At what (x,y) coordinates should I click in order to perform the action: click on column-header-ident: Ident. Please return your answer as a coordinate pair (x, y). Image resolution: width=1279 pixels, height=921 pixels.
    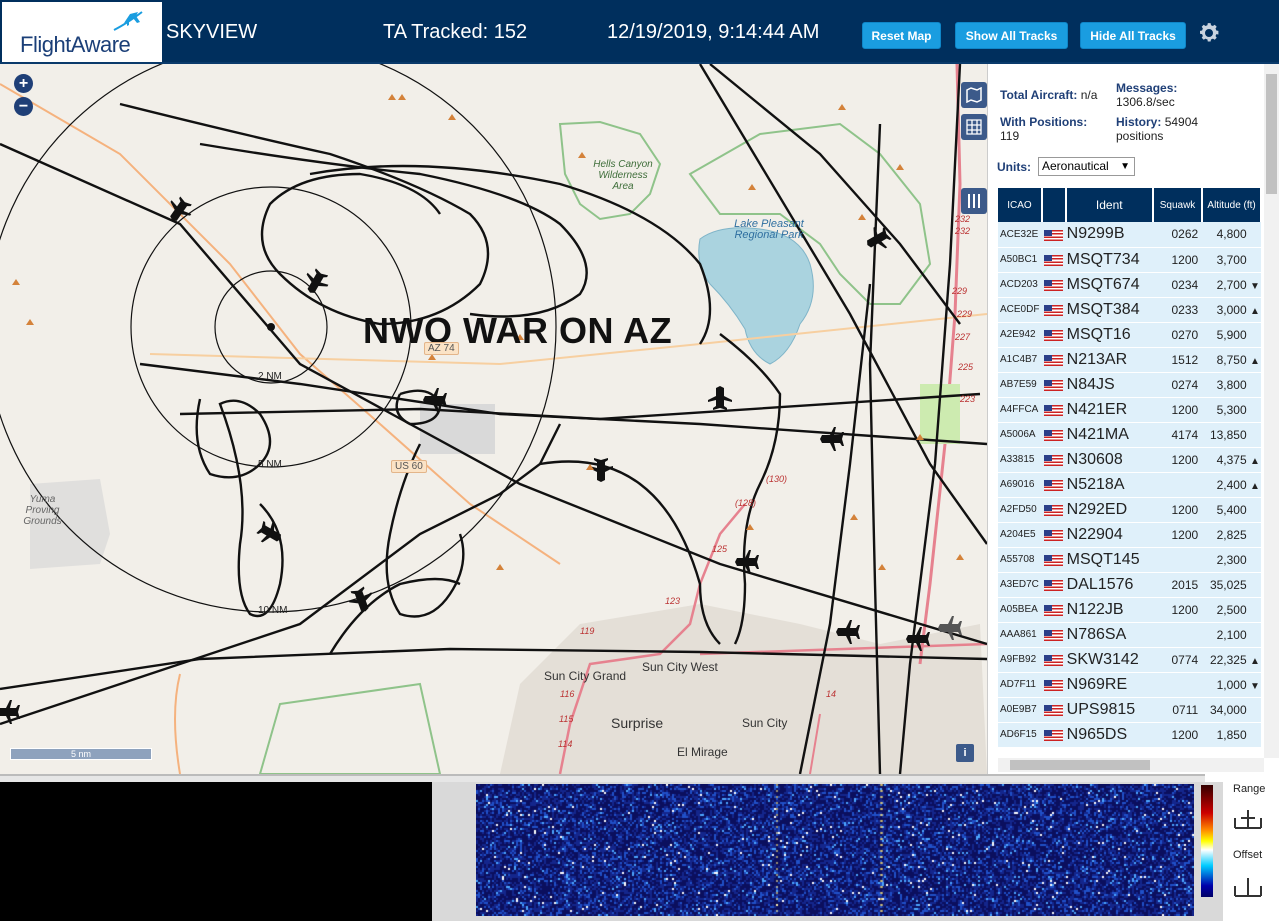
    Looking at the image, I should click on (1109, 205).